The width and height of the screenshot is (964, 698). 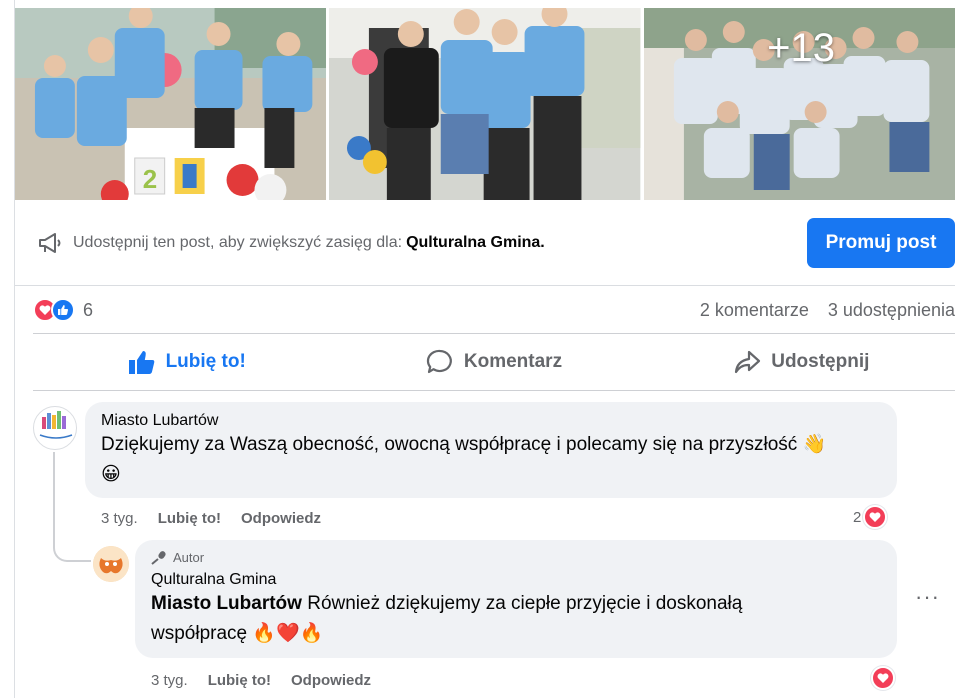 What do you see at coordinates (494, 390) in the screenshot?
I see `divider` at bounding box center [494, 390].